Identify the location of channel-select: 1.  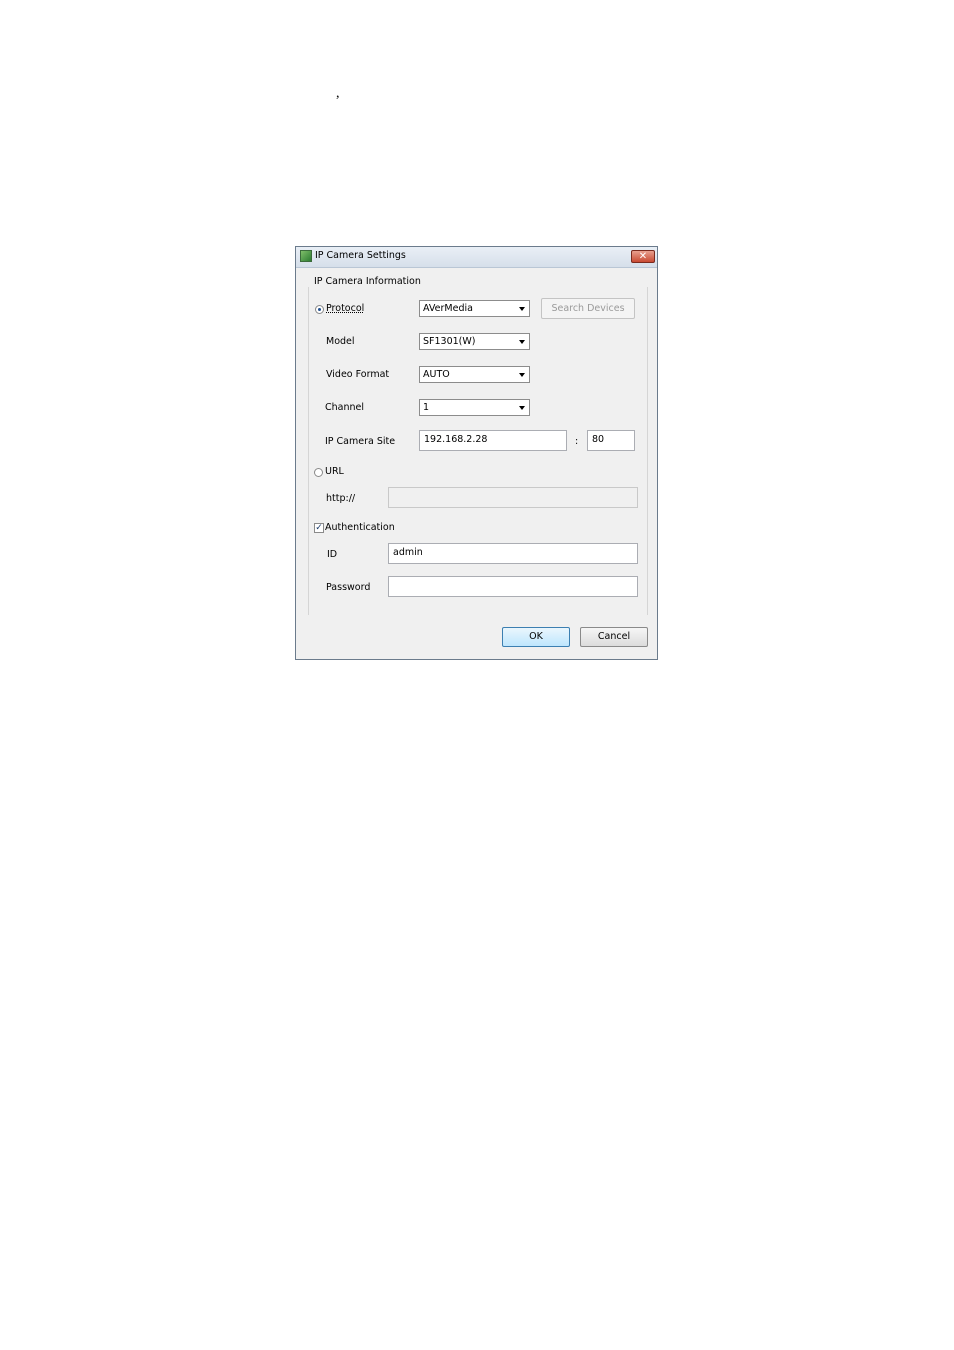
(474, 407).